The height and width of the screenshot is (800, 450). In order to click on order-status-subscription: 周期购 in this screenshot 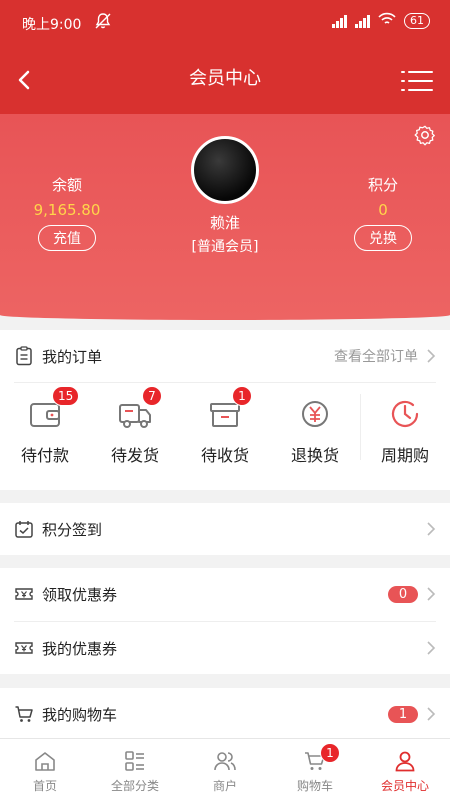, I will do `click(405, 428)`.